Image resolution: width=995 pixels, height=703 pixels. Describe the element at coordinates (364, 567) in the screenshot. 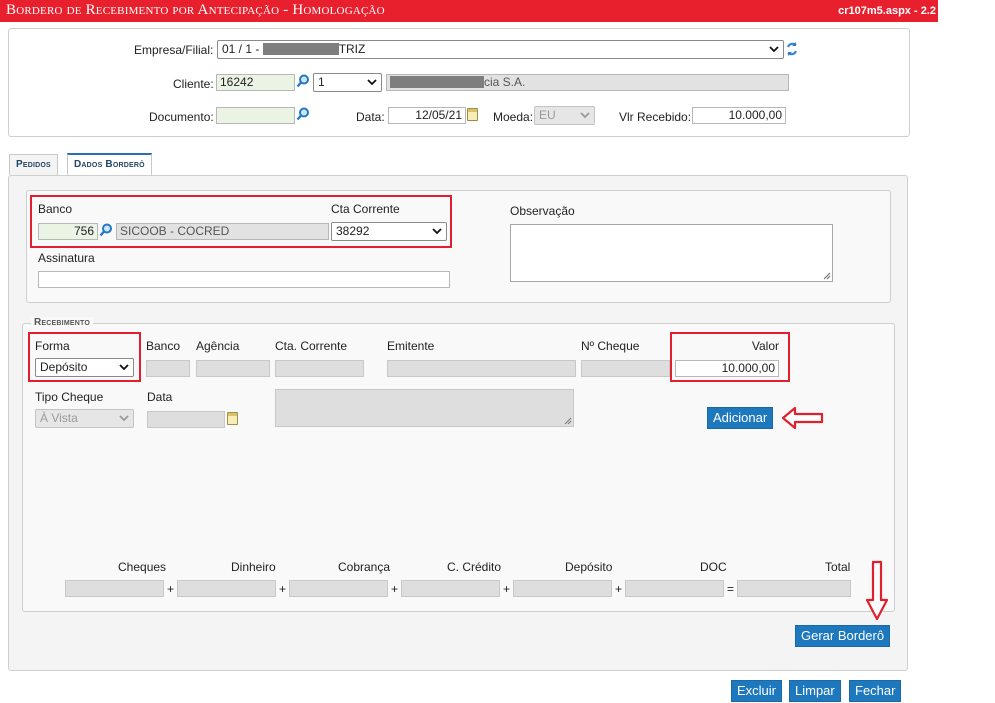

I see `total-label-cobranca: Cobrança` at that location.